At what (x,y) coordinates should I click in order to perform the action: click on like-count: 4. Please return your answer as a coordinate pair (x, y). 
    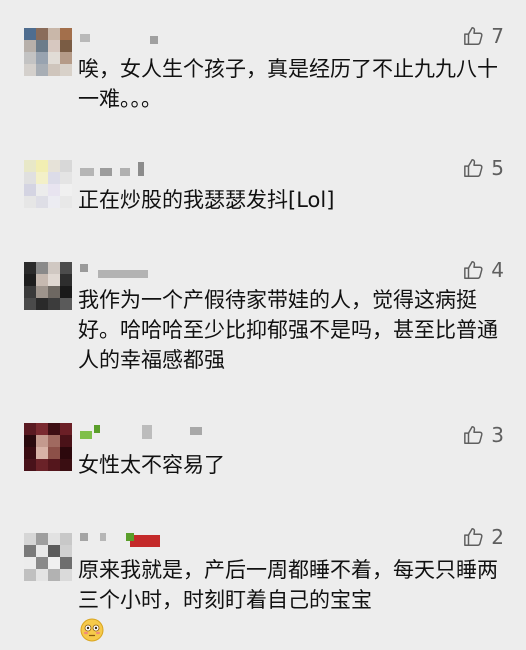
    Looking at the image, I should click on (497, 270).